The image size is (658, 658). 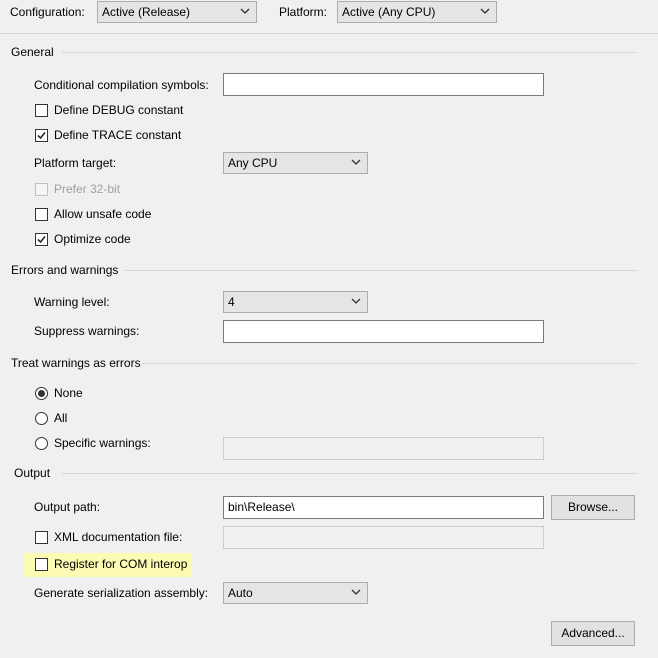 What do you see at coordinates (41, 189) in the screenshot?
I see `prefer-32bit-checkbox` at bounding box center [41, 189].